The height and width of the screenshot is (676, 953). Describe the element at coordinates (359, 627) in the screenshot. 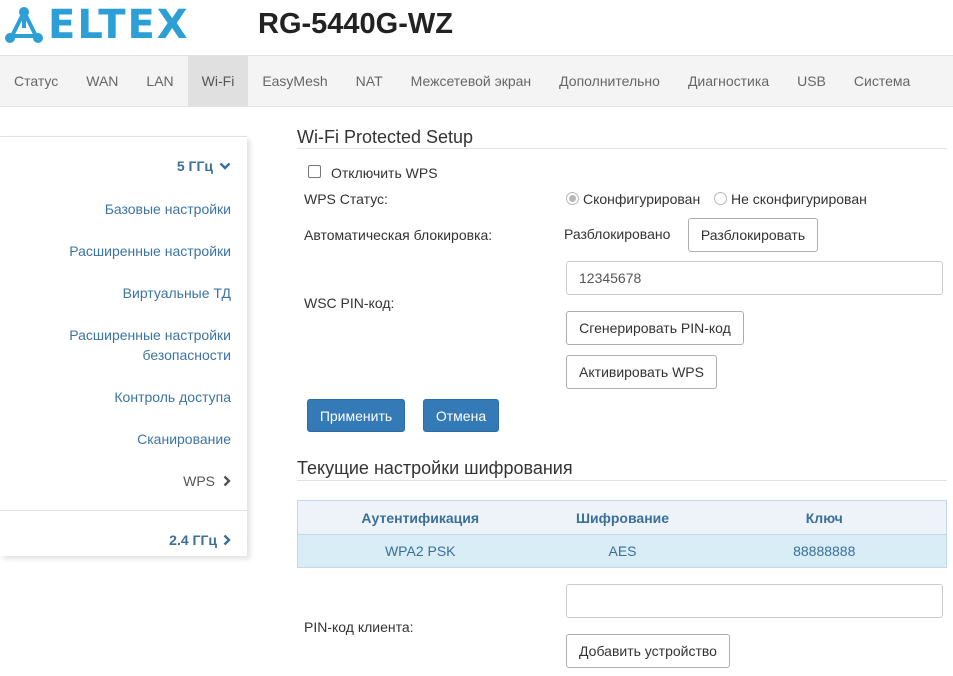

I see `client-pin-label: PIN-код клиента:` at that location.